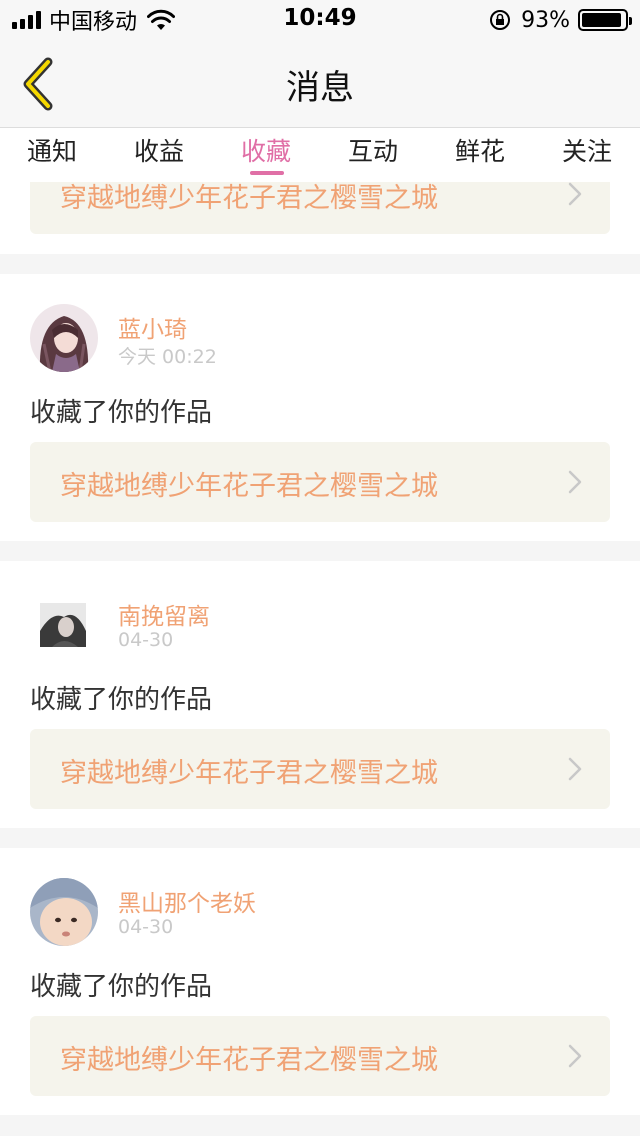  What do you see at coordinates (164, 614) in the screenshot?
I see `username: 南挽留离` at bounding box center [164, 614].